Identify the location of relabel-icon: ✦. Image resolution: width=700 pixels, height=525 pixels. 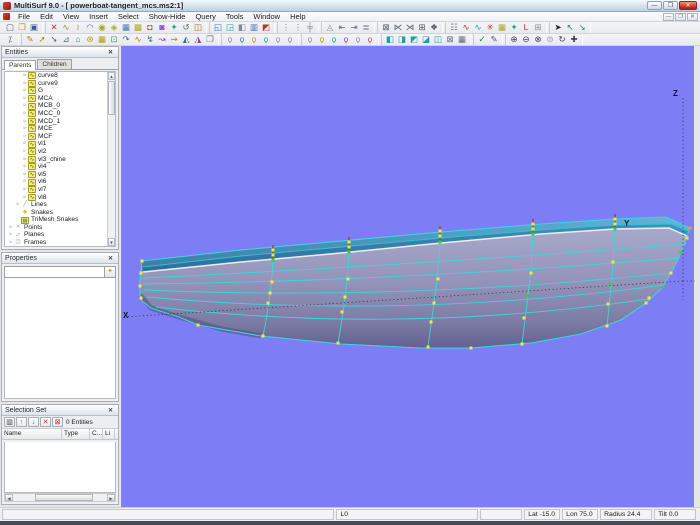
(174, 27).